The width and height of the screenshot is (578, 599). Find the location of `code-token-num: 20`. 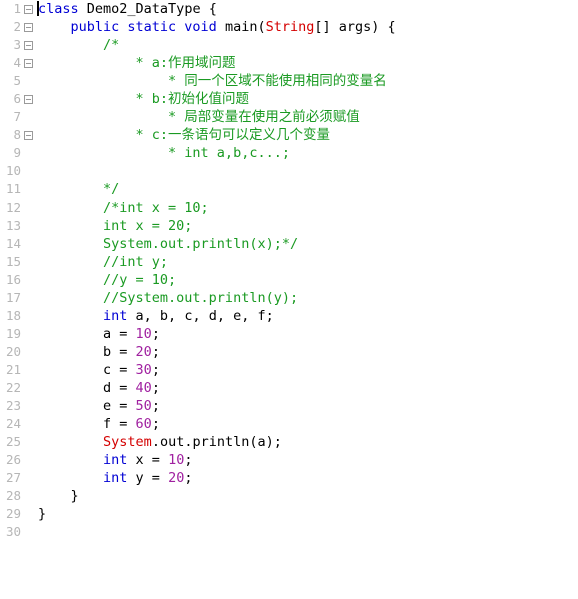

code-token-num: 20 is located at coordinates (143, 351).